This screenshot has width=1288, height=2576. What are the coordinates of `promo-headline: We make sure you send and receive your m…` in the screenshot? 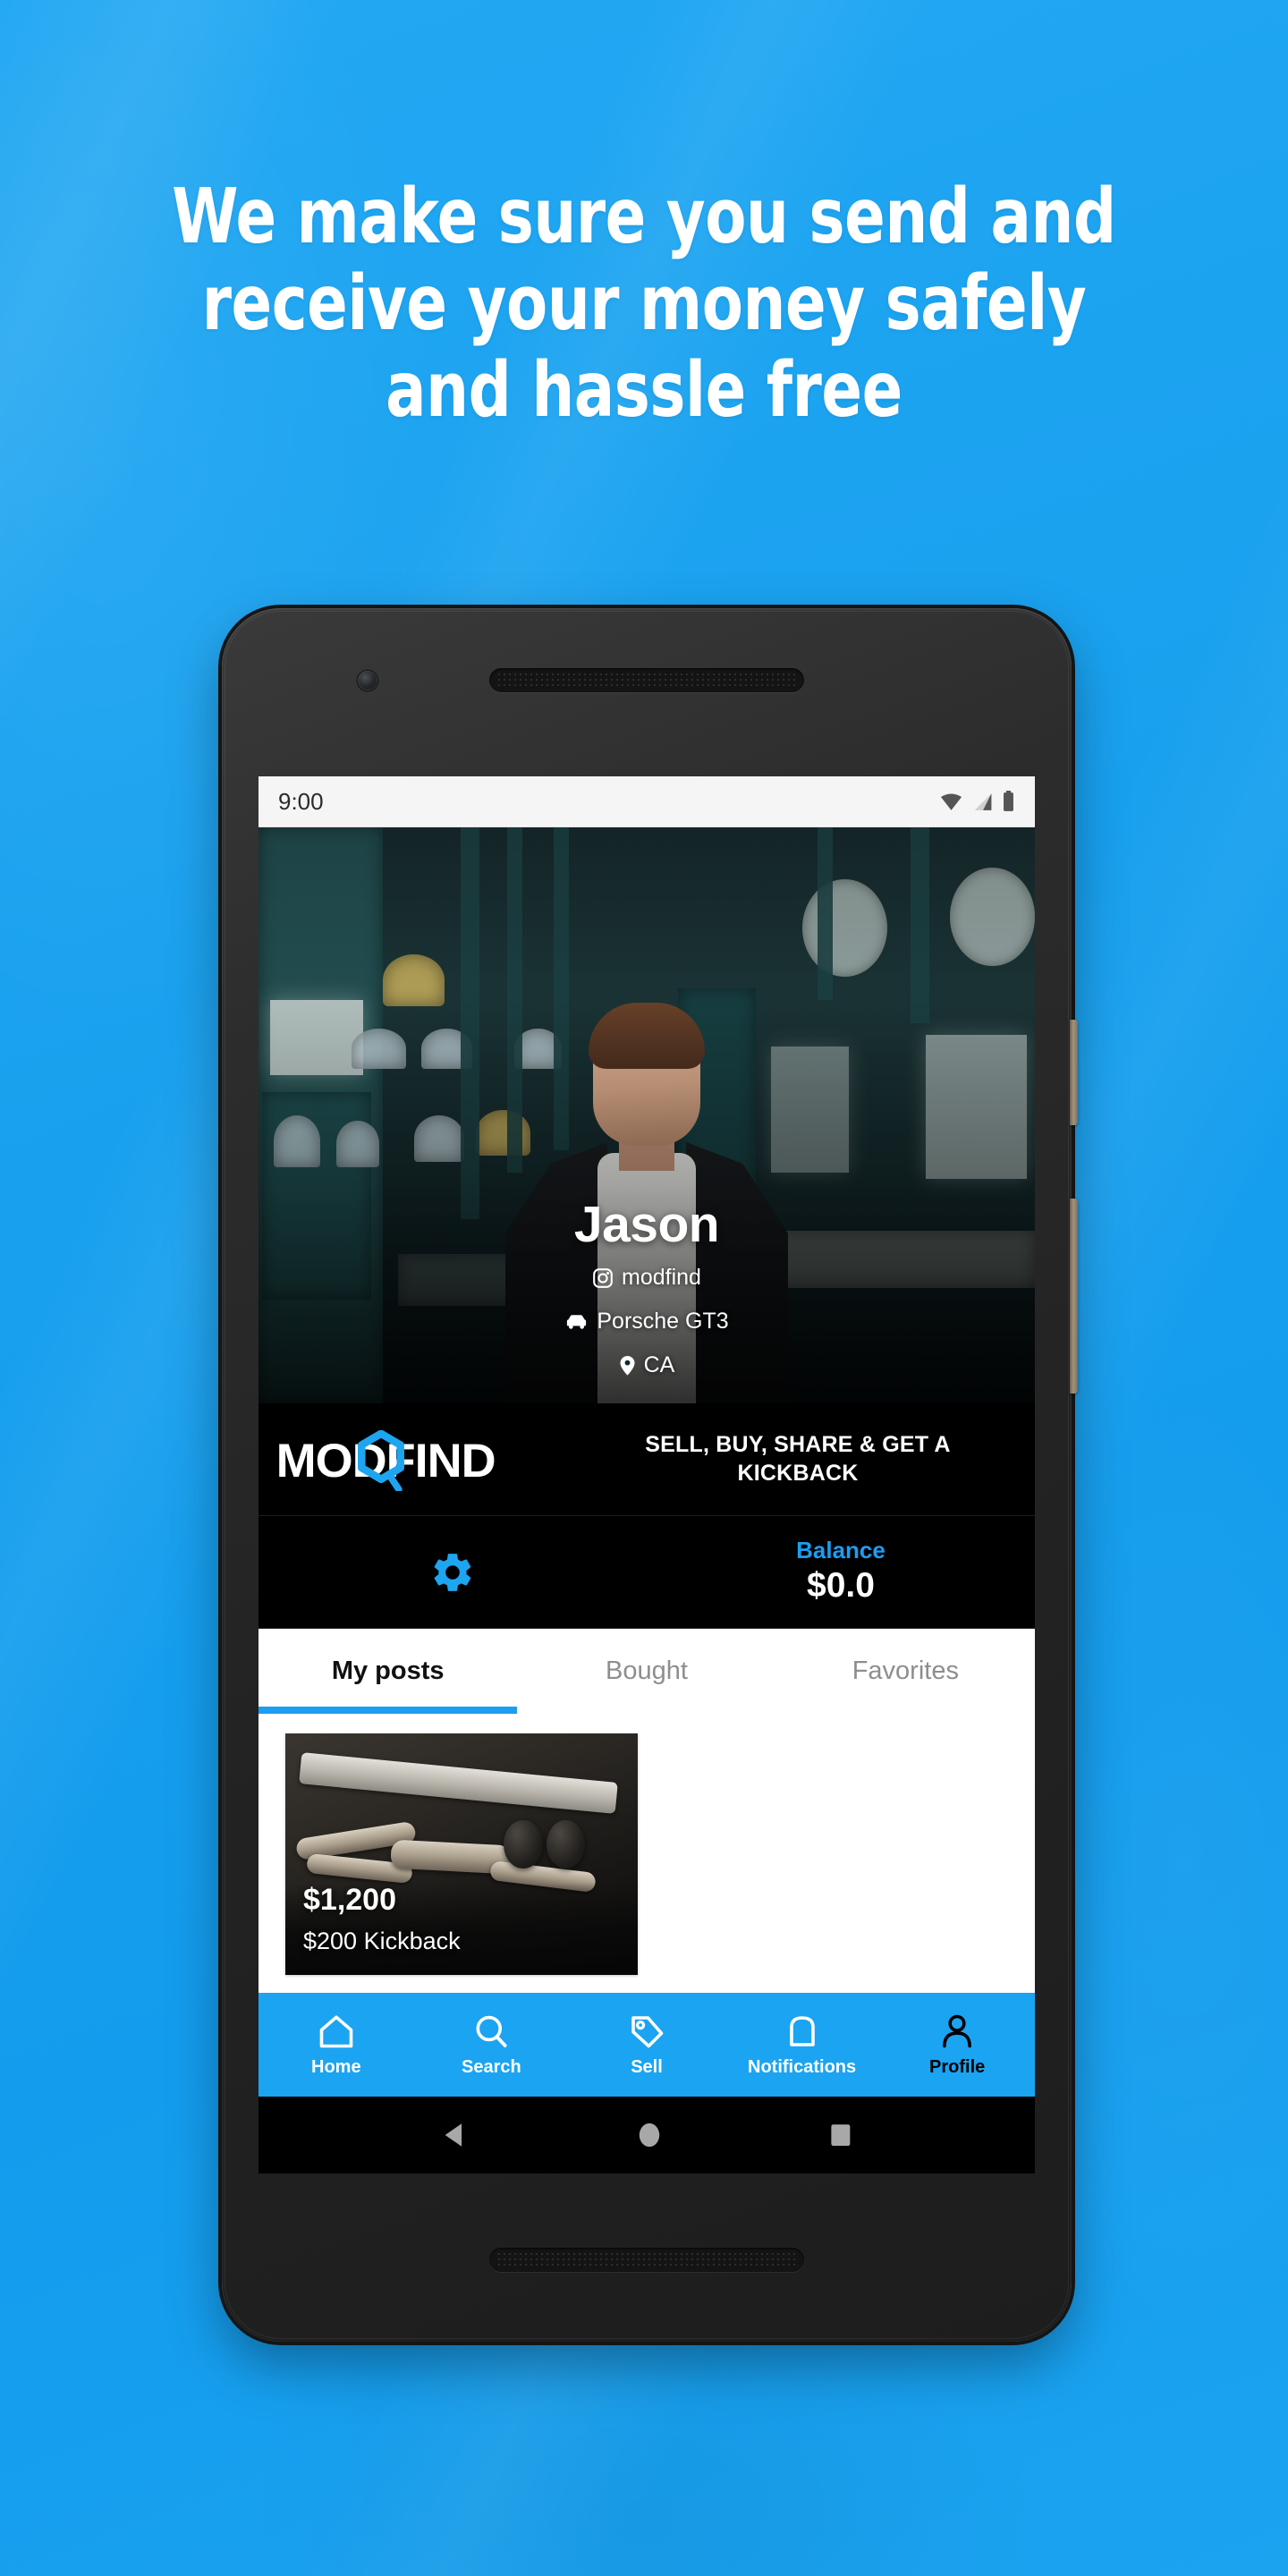 It's located at (643, 304).